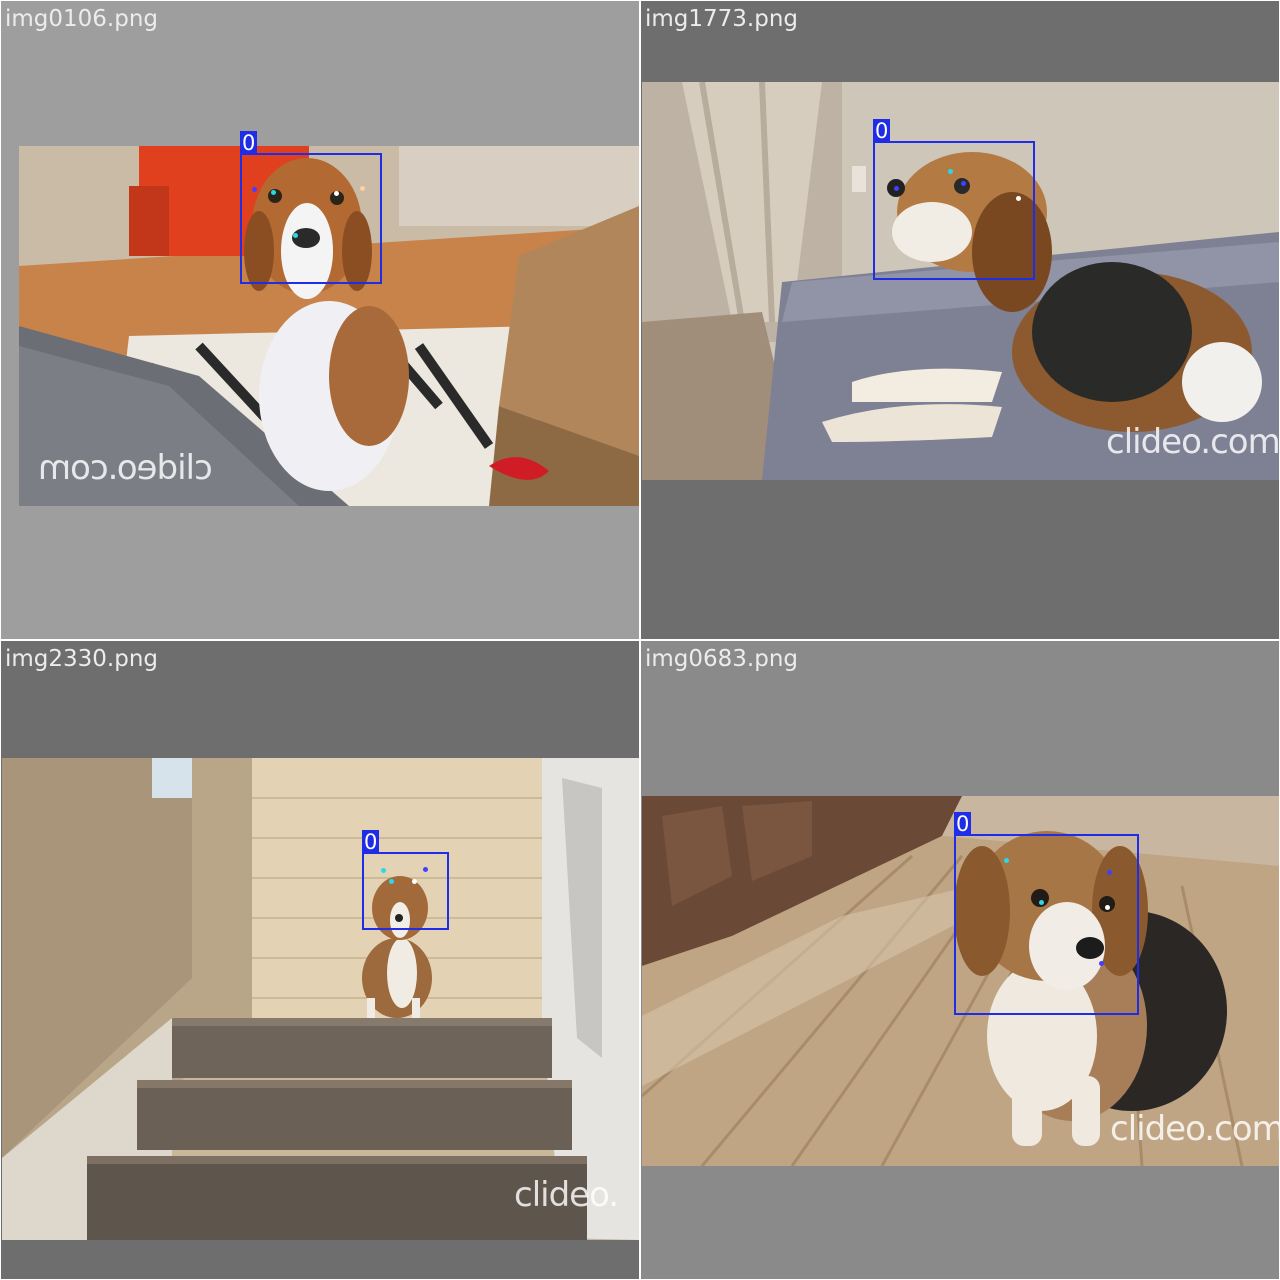  I want to click on filename-label: img0683.png, so click(722, 659).